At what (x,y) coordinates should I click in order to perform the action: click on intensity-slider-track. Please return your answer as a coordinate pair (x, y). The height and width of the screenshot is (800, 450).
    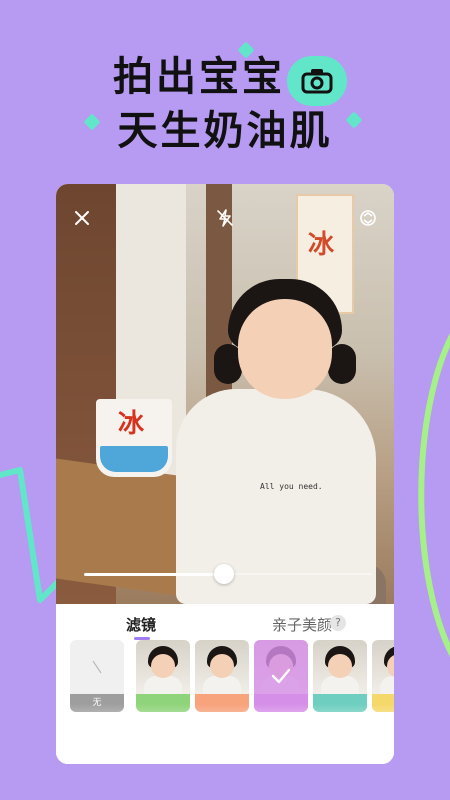
    Looking at the image, I should click on (298, 574).